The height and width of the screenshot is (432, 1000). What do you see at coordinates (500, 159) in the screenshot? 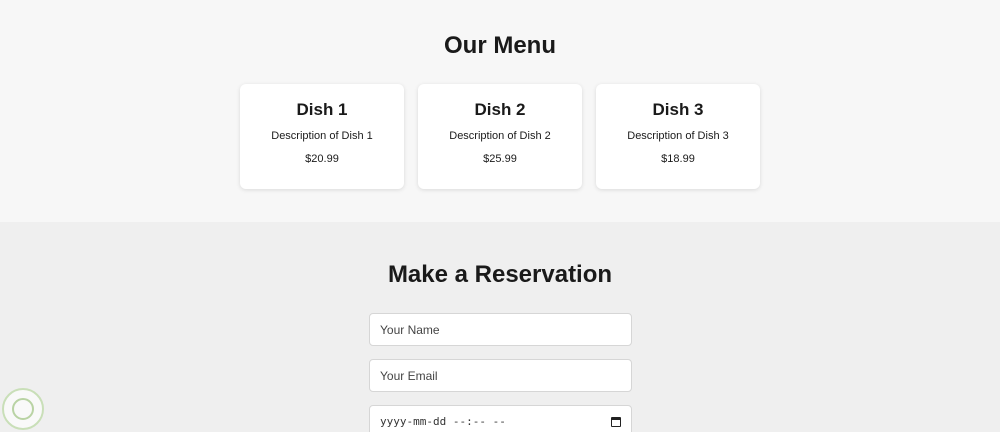
I see `dish-price: $25.99` at bounding box center [500, 159].